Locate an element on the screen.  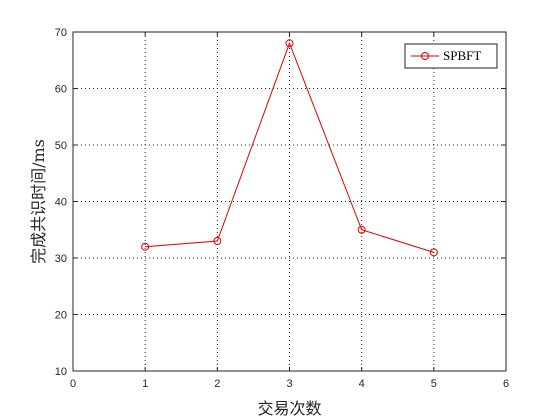
y-tick-label: 20 is located at coordinates (61, 316).